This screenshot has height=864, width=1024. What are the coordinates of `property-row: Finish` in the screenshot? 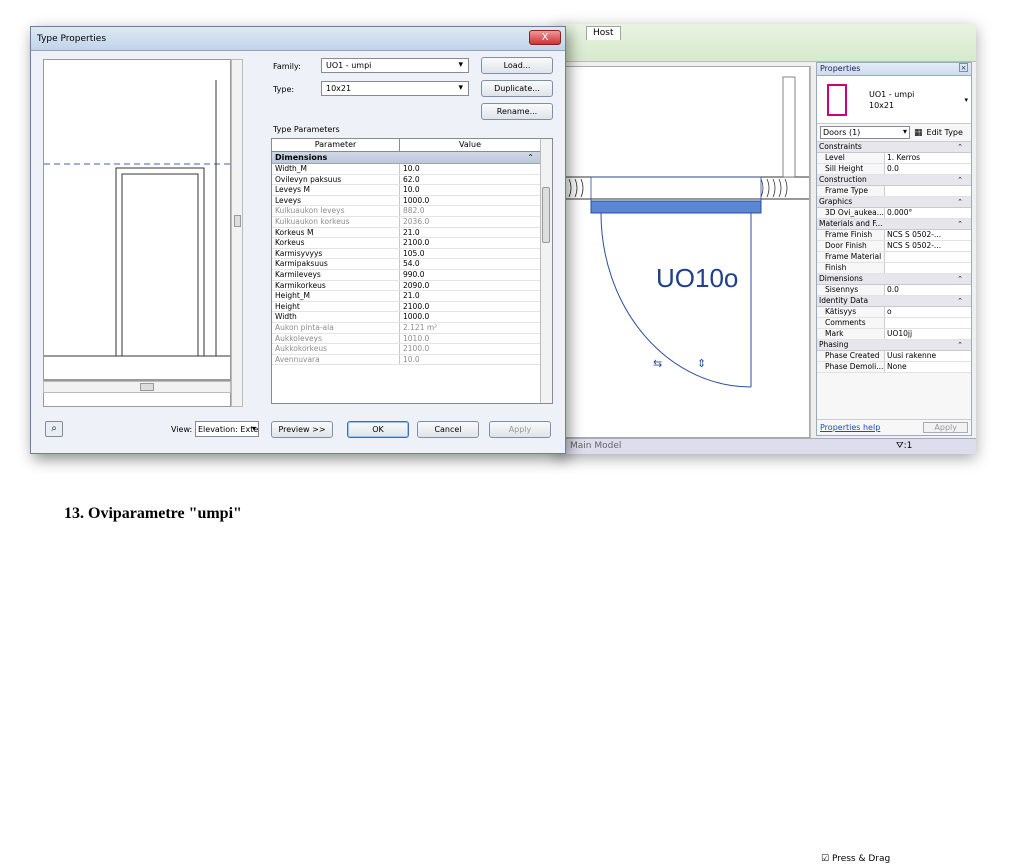 It's located at (894, 268).